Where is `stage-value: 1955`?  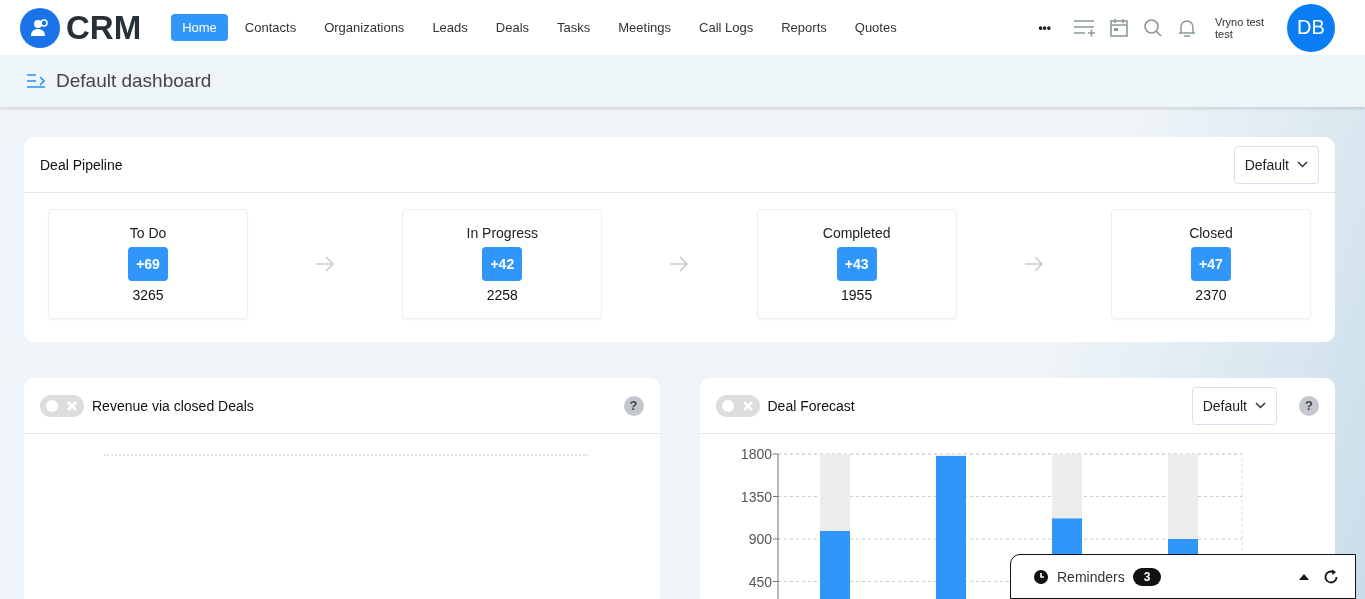
stage-value: 1955 is located at coordinates (857, 295).